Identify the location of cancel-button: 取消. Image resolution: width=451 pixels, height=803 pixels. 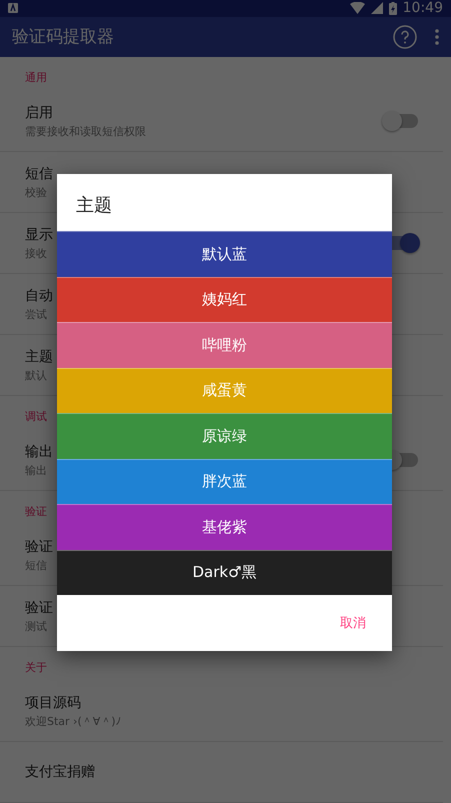
(353, 623).